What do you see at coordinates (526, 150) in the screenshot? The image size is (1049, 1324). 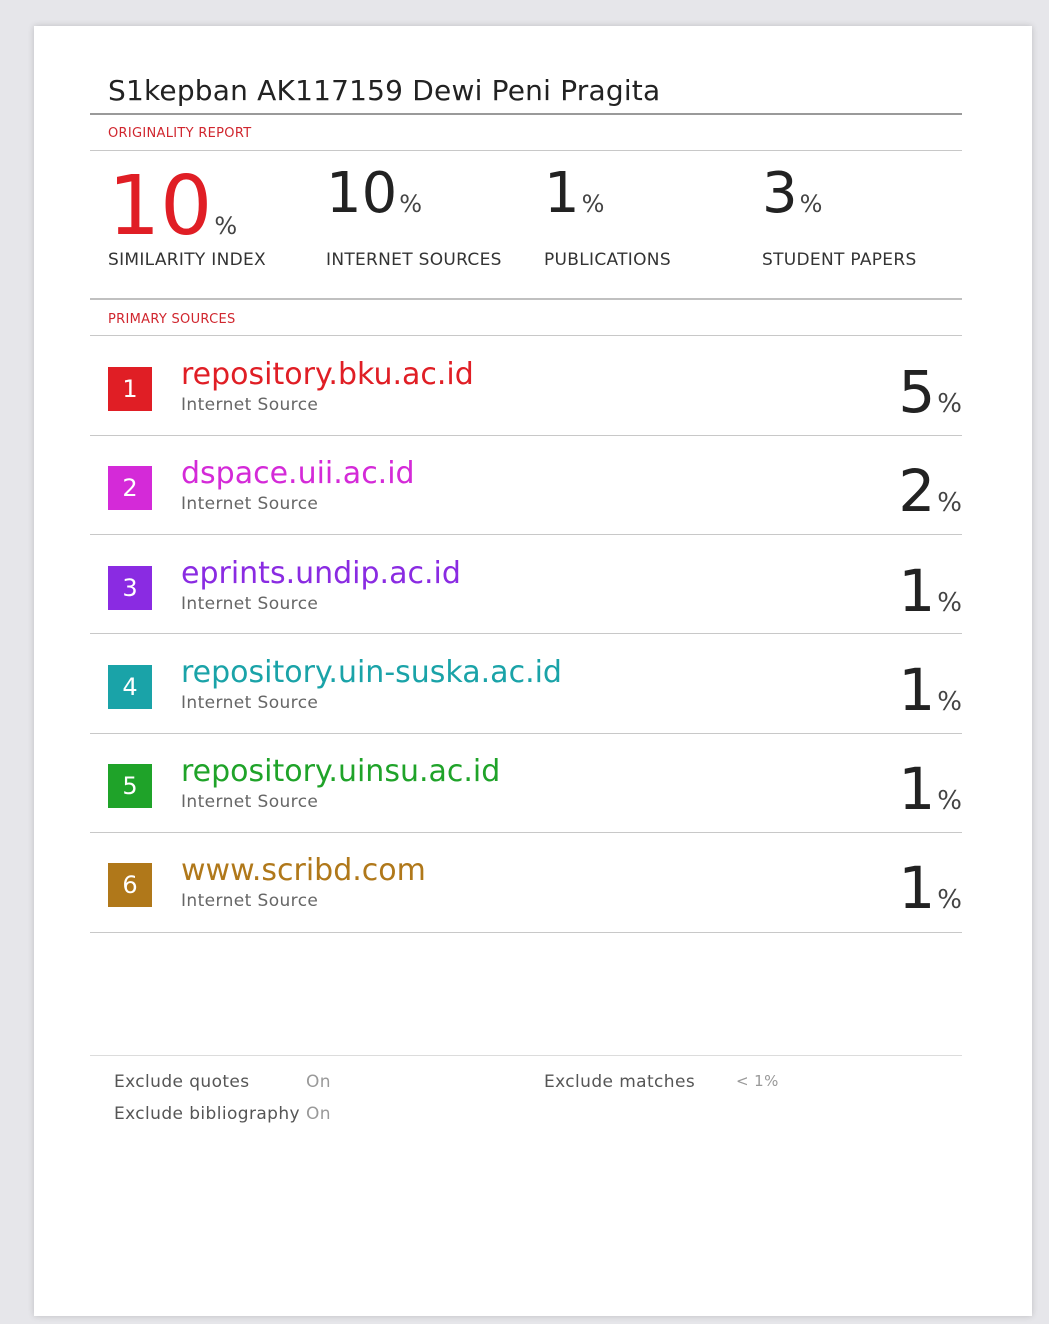 I see `originality-divider` at bounding box center [526, 150].